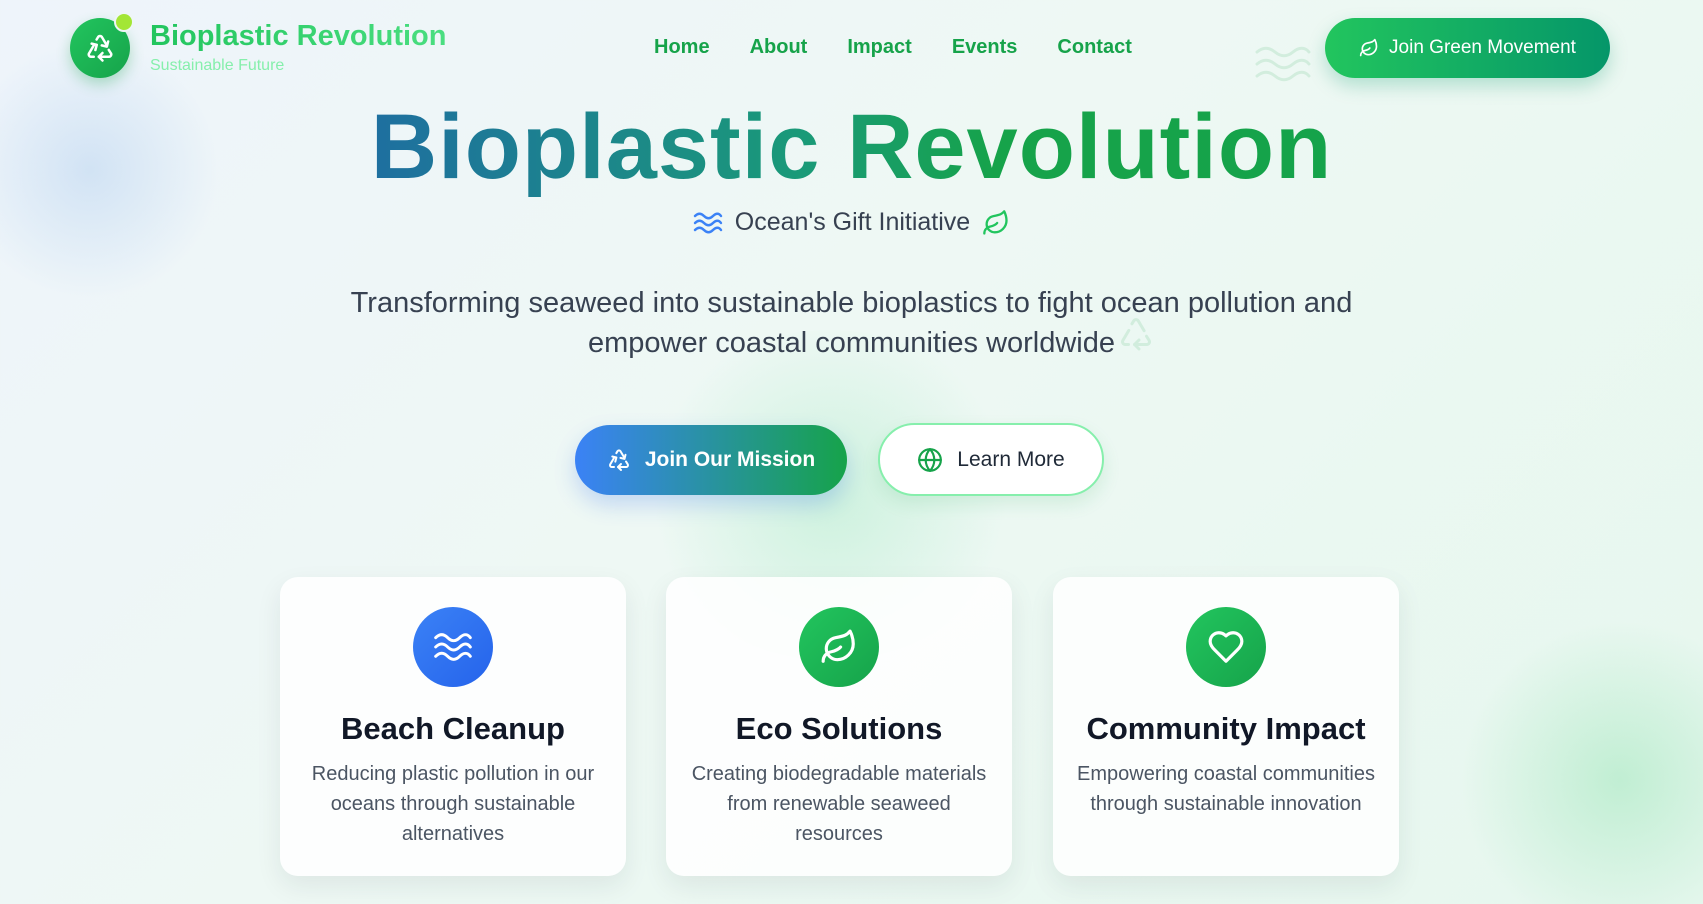 This screenshot has width=1703, height=904. I want to click on learn-more-button: Learn More, so click(991, 459).